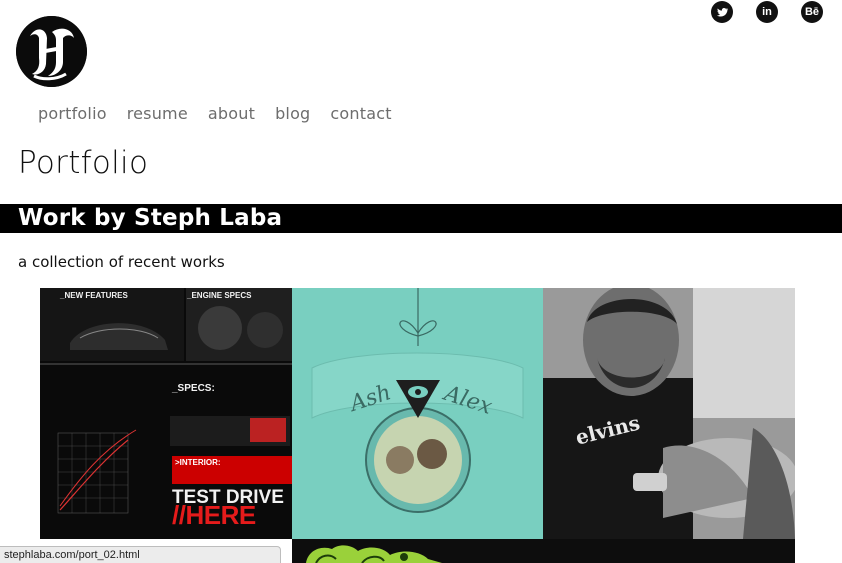  Describe the element at coordinates (543, 551) in the screenshot. I see `portfolio-tile-partial` at that location.